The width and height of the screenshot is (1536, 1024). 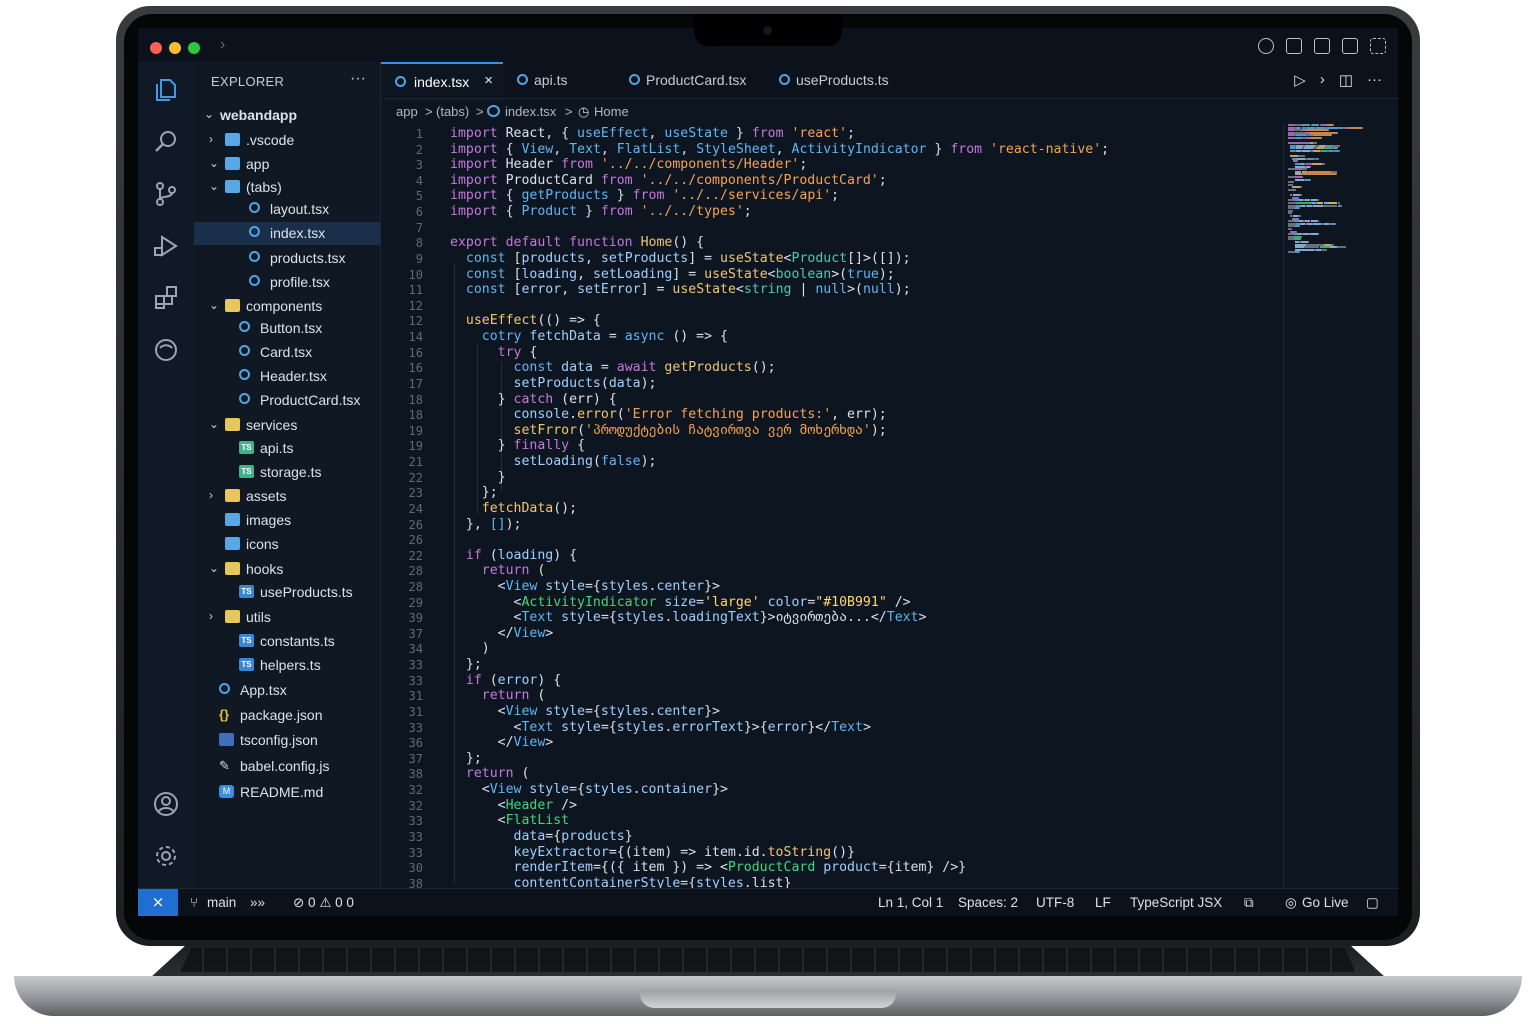 I want to click on go-live-button: Go Live, so click(x=1325, y=902).